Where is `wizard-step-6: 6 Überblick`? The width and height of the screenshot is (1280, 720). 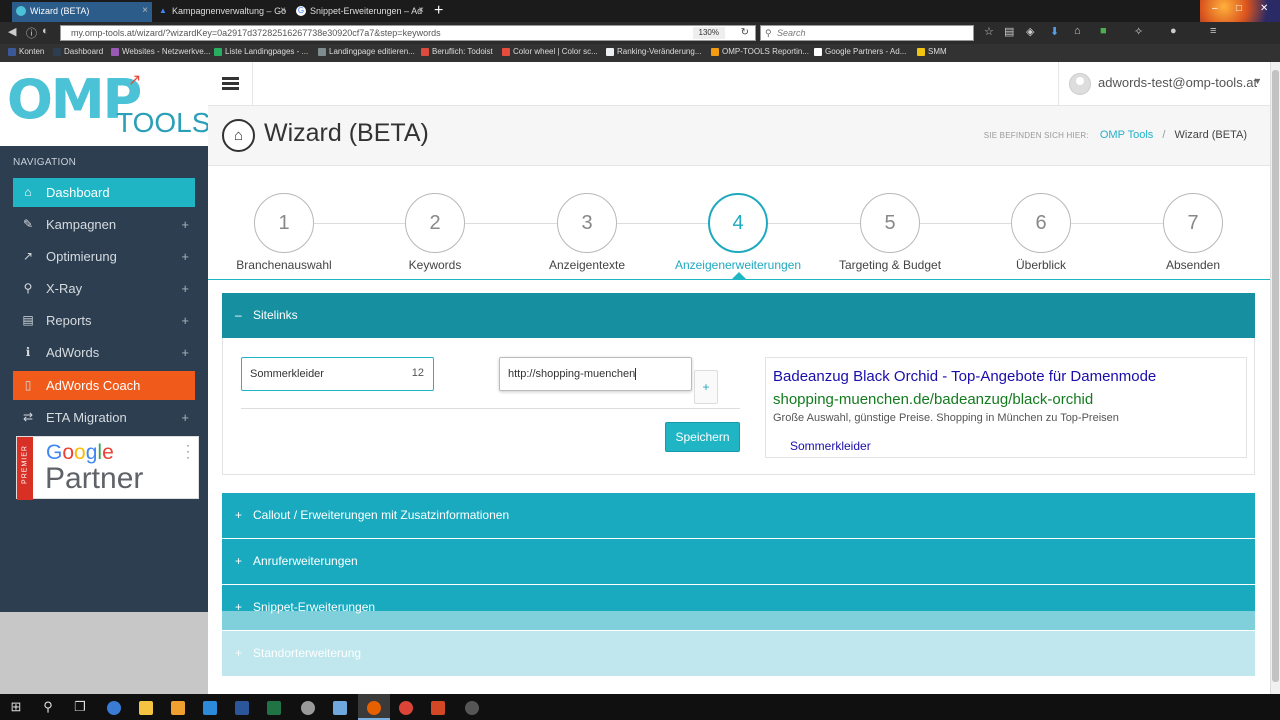 wizard-step-6: 6 Überblick is located at coordinates (1041, 233).